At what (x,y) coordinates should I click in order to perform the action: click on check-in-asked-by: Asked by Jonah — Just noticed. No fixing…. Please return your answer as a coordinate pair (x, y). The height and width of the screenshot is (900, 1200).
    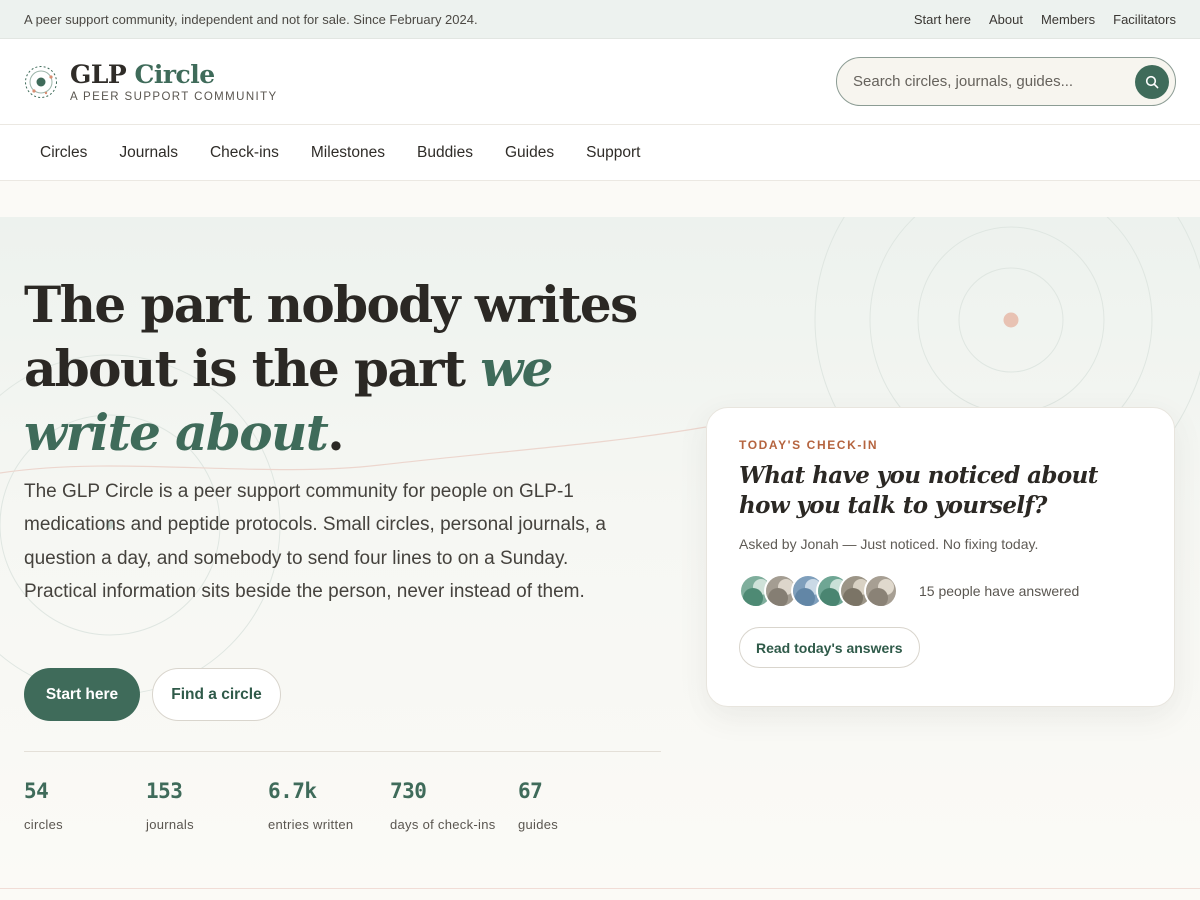
    Looking at the image, I should click on (889, 544).